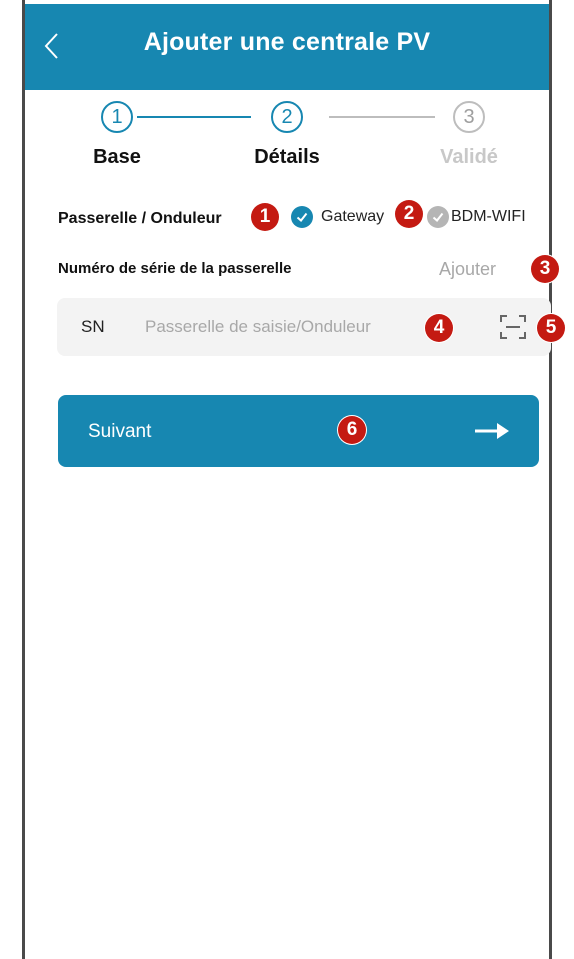  What do you see at coordinates (513, 327) in the screenshot?
I see `scan-icon` at bounding box center [513, 327].